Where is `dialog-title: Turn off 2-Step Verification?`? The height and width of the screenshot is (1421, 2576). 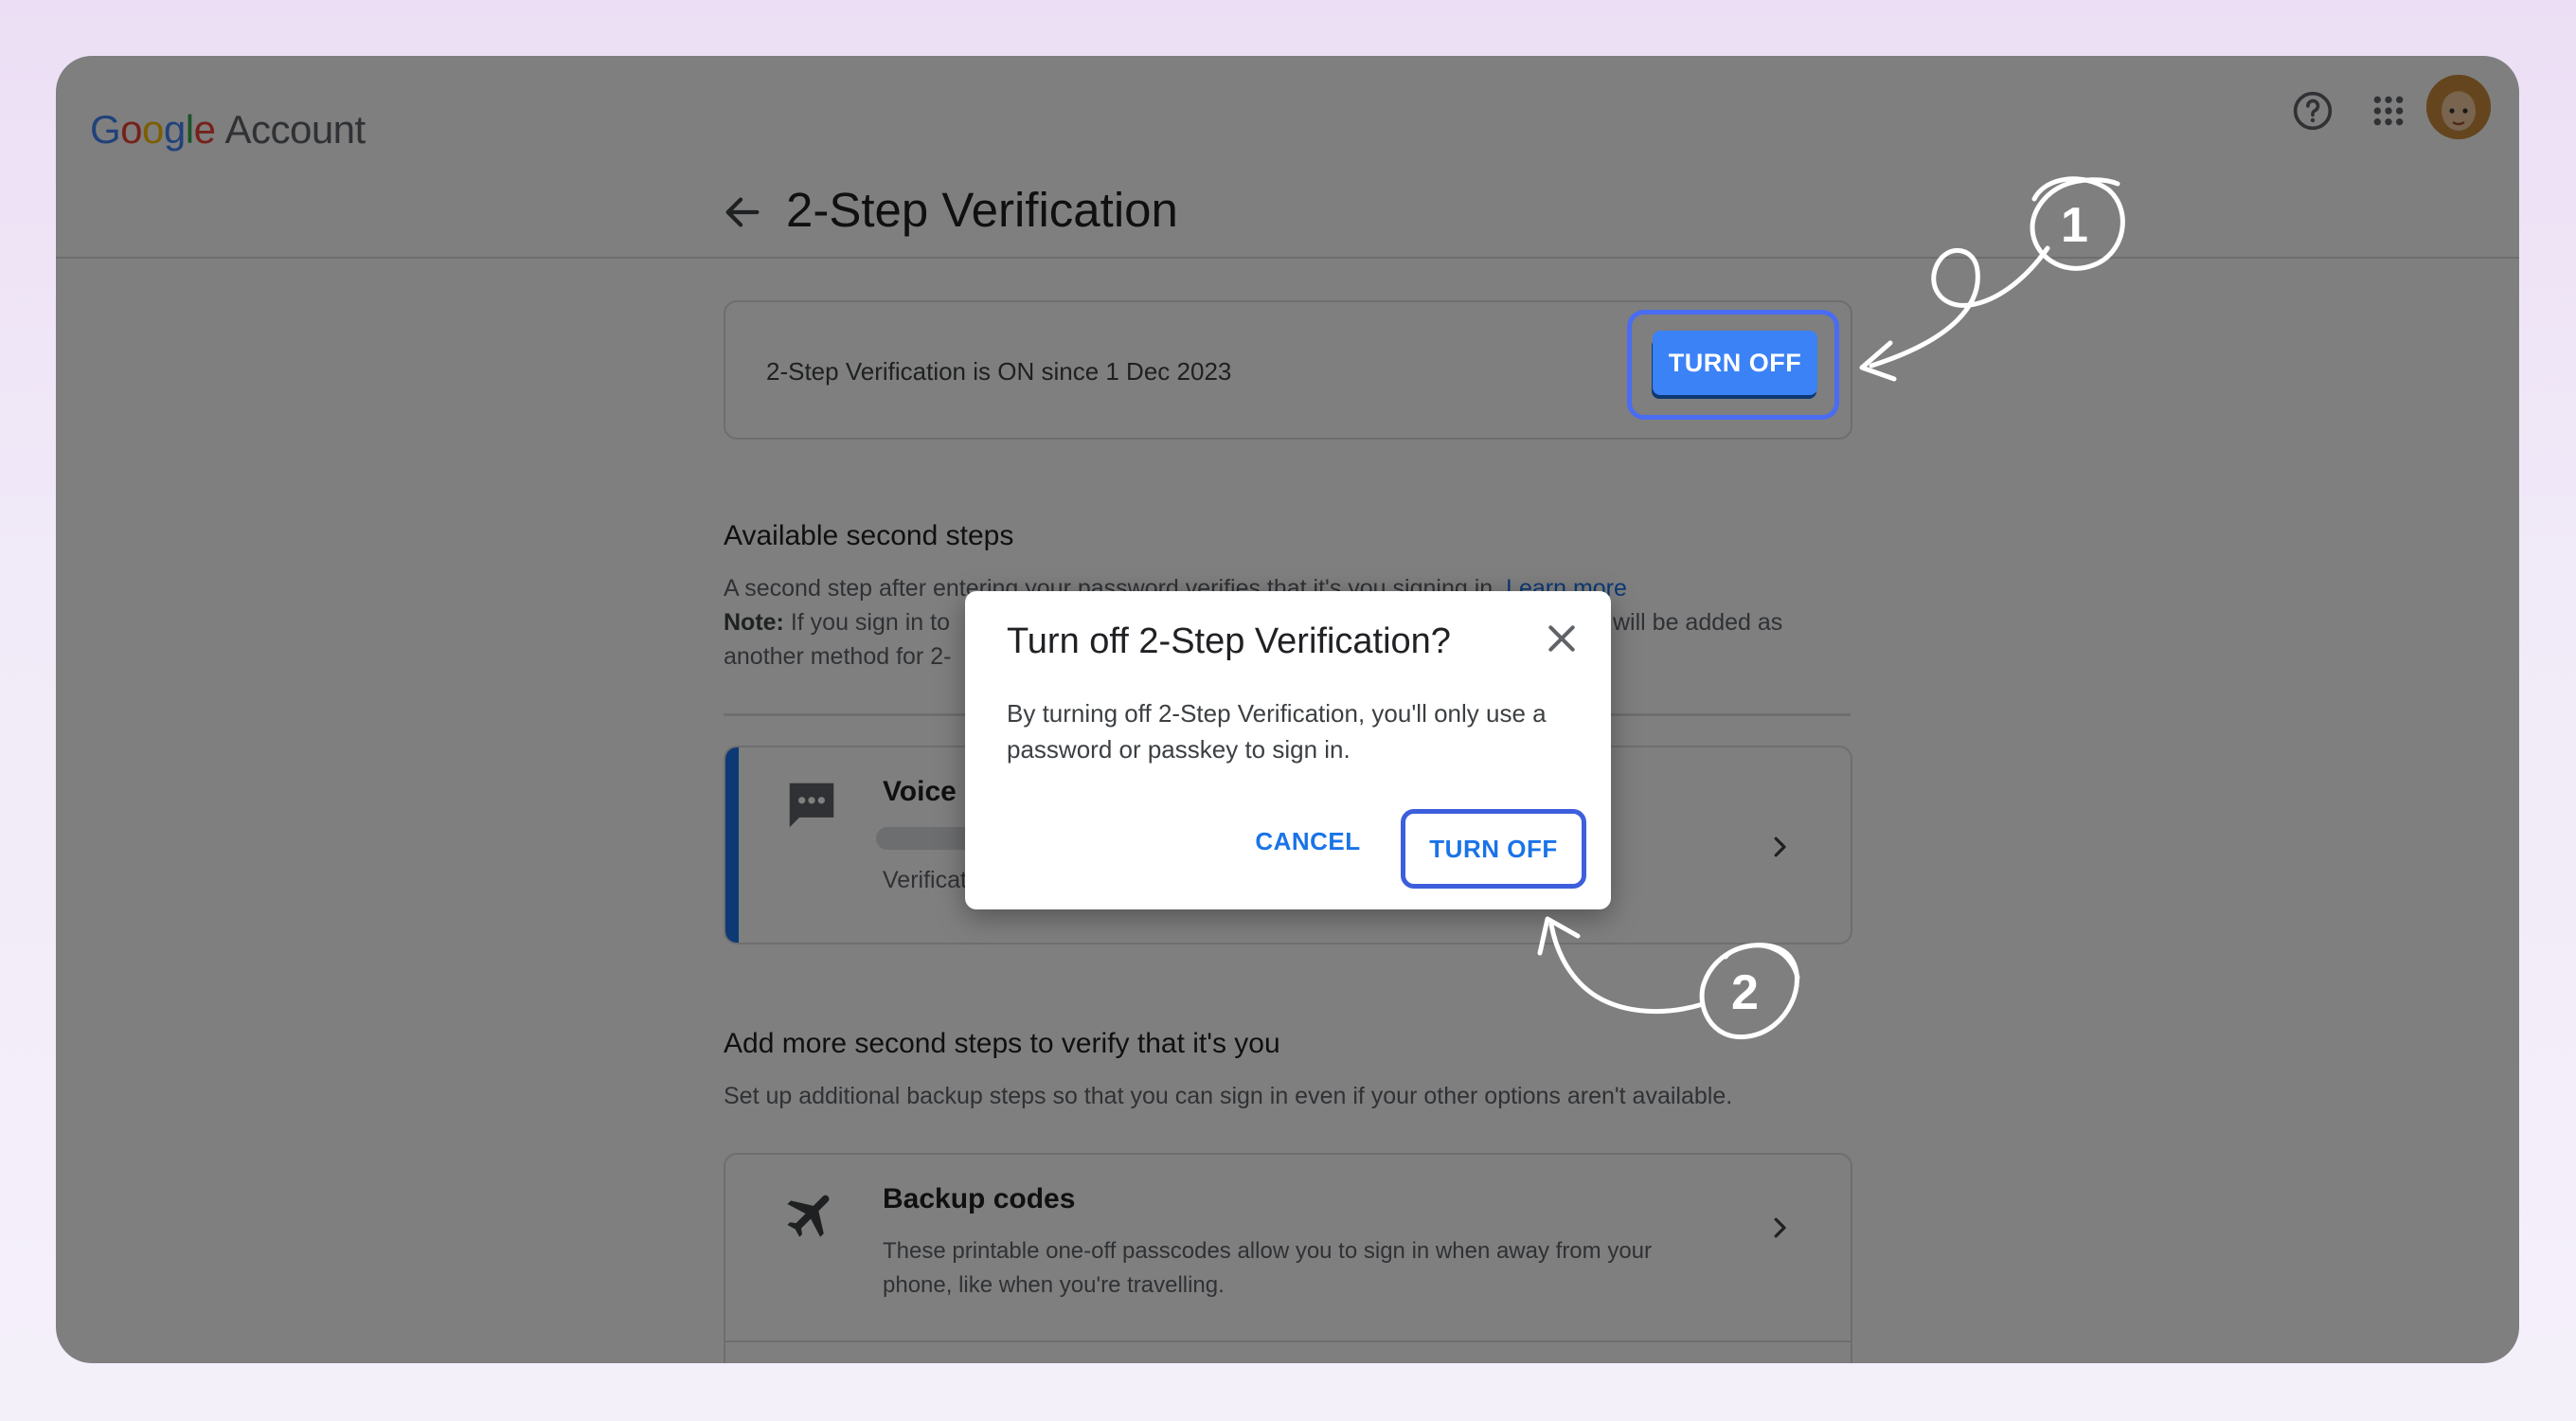 dialog-title: Turn off 2-Step Verification? is located at coordinates (1229, 641).